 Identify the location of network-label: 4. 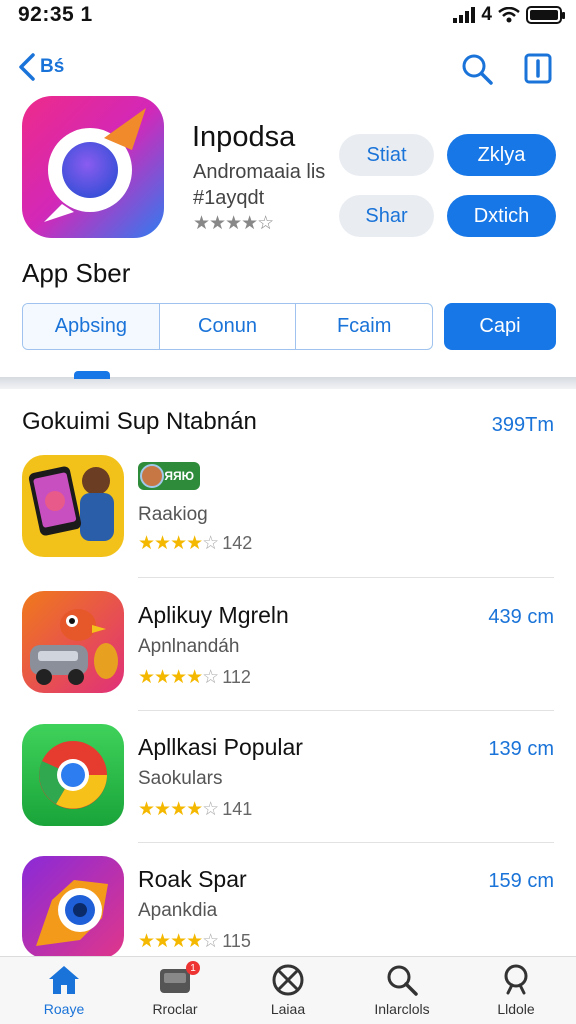
(486, 14).